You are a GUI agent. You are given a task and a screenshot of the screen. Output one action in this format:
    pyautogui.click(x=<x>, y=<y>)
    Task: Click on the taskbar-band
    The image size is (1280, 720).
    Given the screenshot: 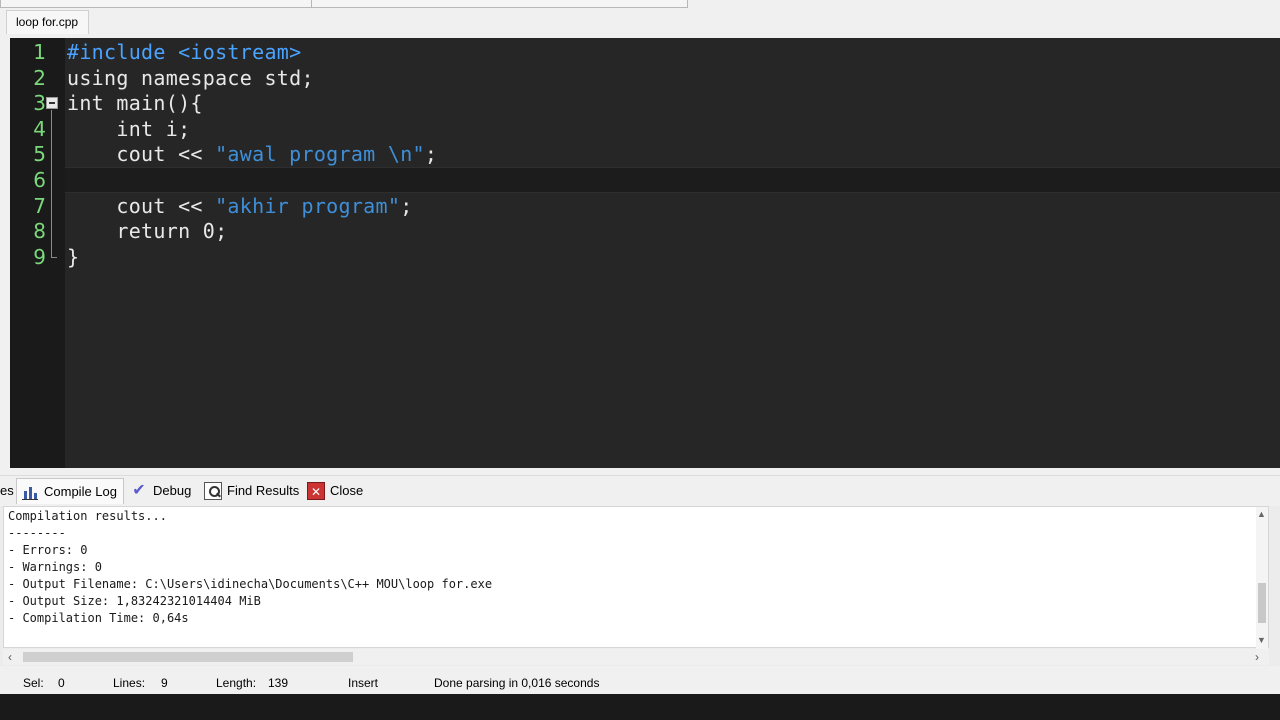 What is the action you would take?
    pyautogui.click(x=640, y=707)
    